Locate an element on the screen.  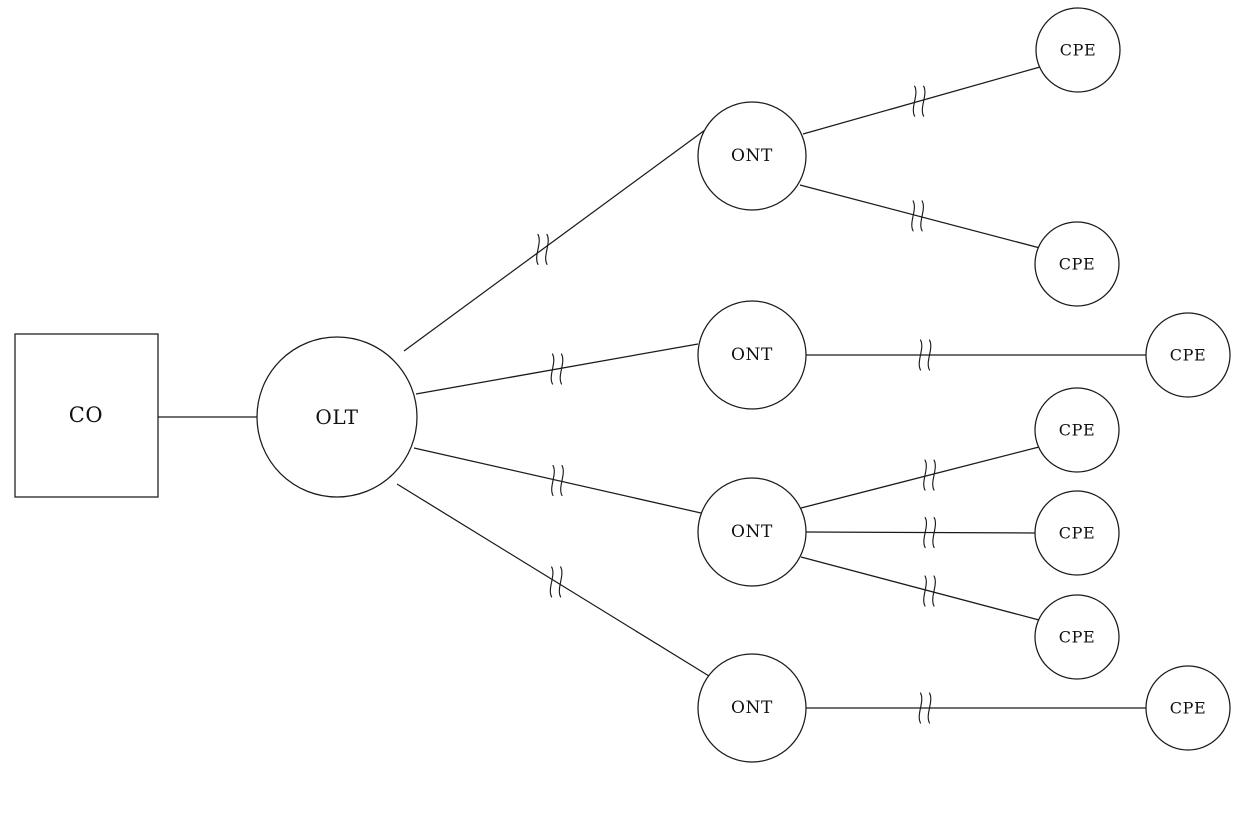
node-olt-label: OLT is located at coordinates (336, 417).